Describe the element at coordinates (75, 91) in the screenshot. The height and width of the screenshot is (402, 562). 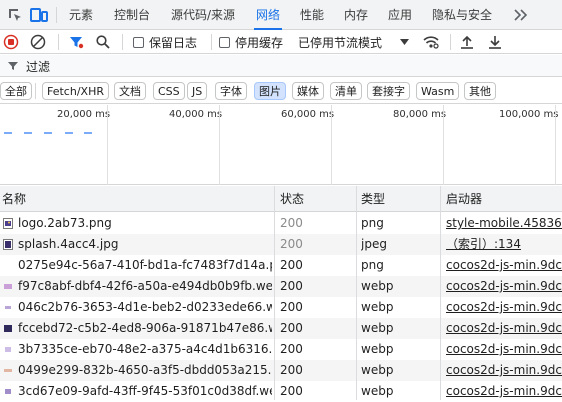
I see `type-filter-fetch-xhr: Fetch/XHR` at that location.